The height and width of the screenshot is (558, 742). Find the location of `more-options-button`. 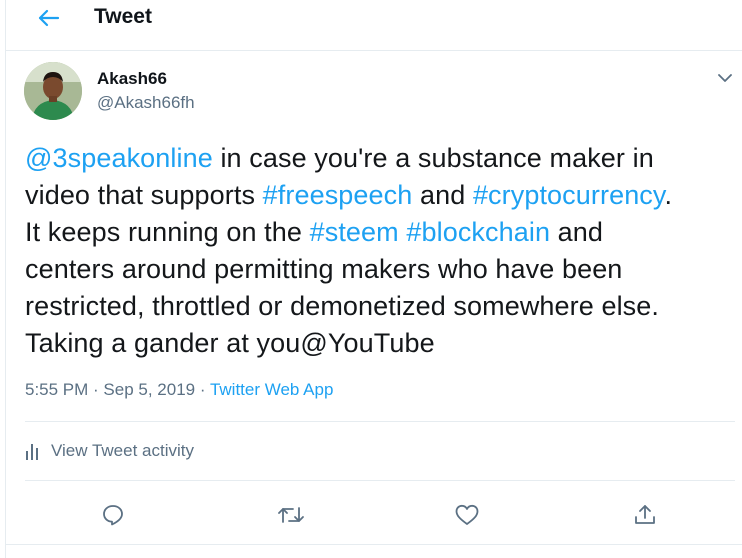

more-options-button is located at coordinates (725, 78).